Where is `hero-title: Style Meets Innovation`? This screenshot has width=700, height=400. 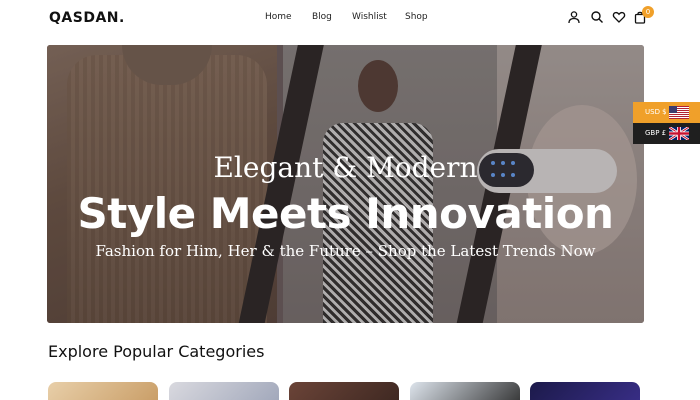
hero-title: Style Meets Innovation is located at coordinates (345, 213).